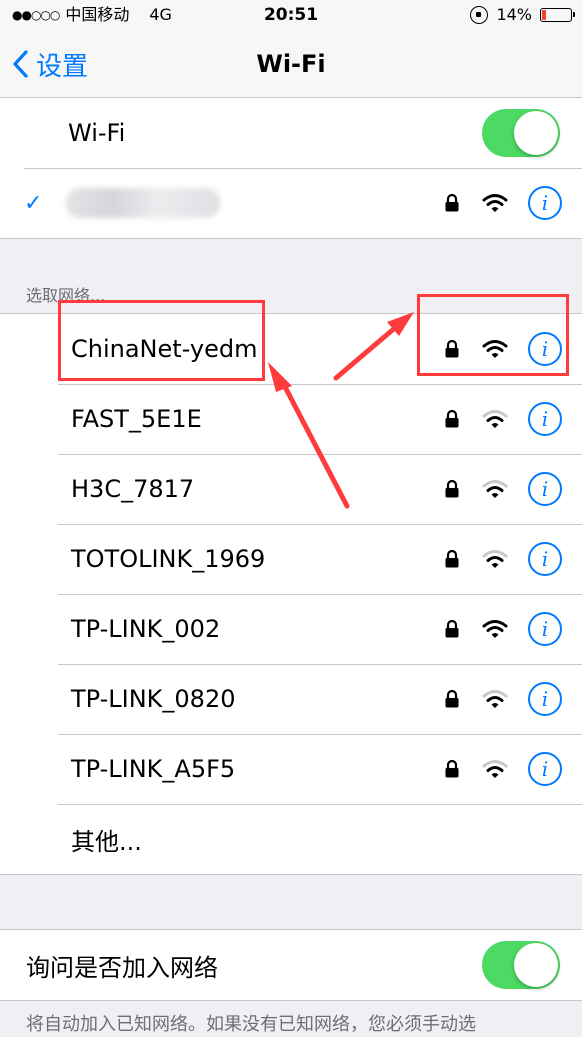 This screenshot has height=1037, width=582. Describe the element at coordinates (133, 489) in the screenshot. I see `network-ssid: H3C_7817` at that location.